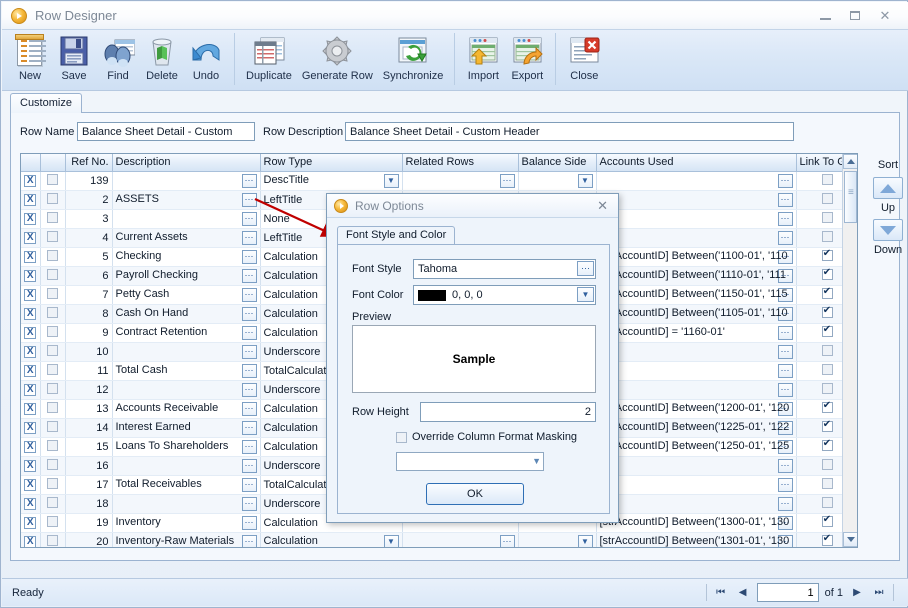 This screenshot has height=608, width=908. What do you see at coordinates (46, 103) in the screenshot?
I see `tab-customize: Customize` at bounding box center [46, 103].